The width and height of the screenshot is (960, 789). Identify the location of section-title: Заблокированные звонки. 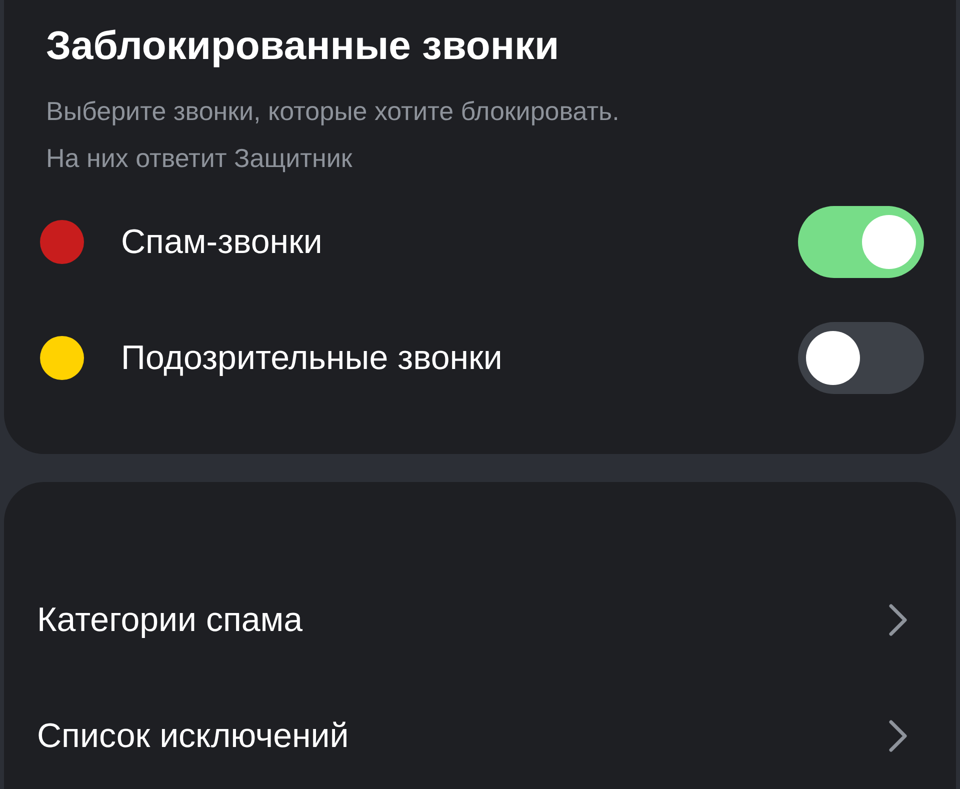
(303, 46).